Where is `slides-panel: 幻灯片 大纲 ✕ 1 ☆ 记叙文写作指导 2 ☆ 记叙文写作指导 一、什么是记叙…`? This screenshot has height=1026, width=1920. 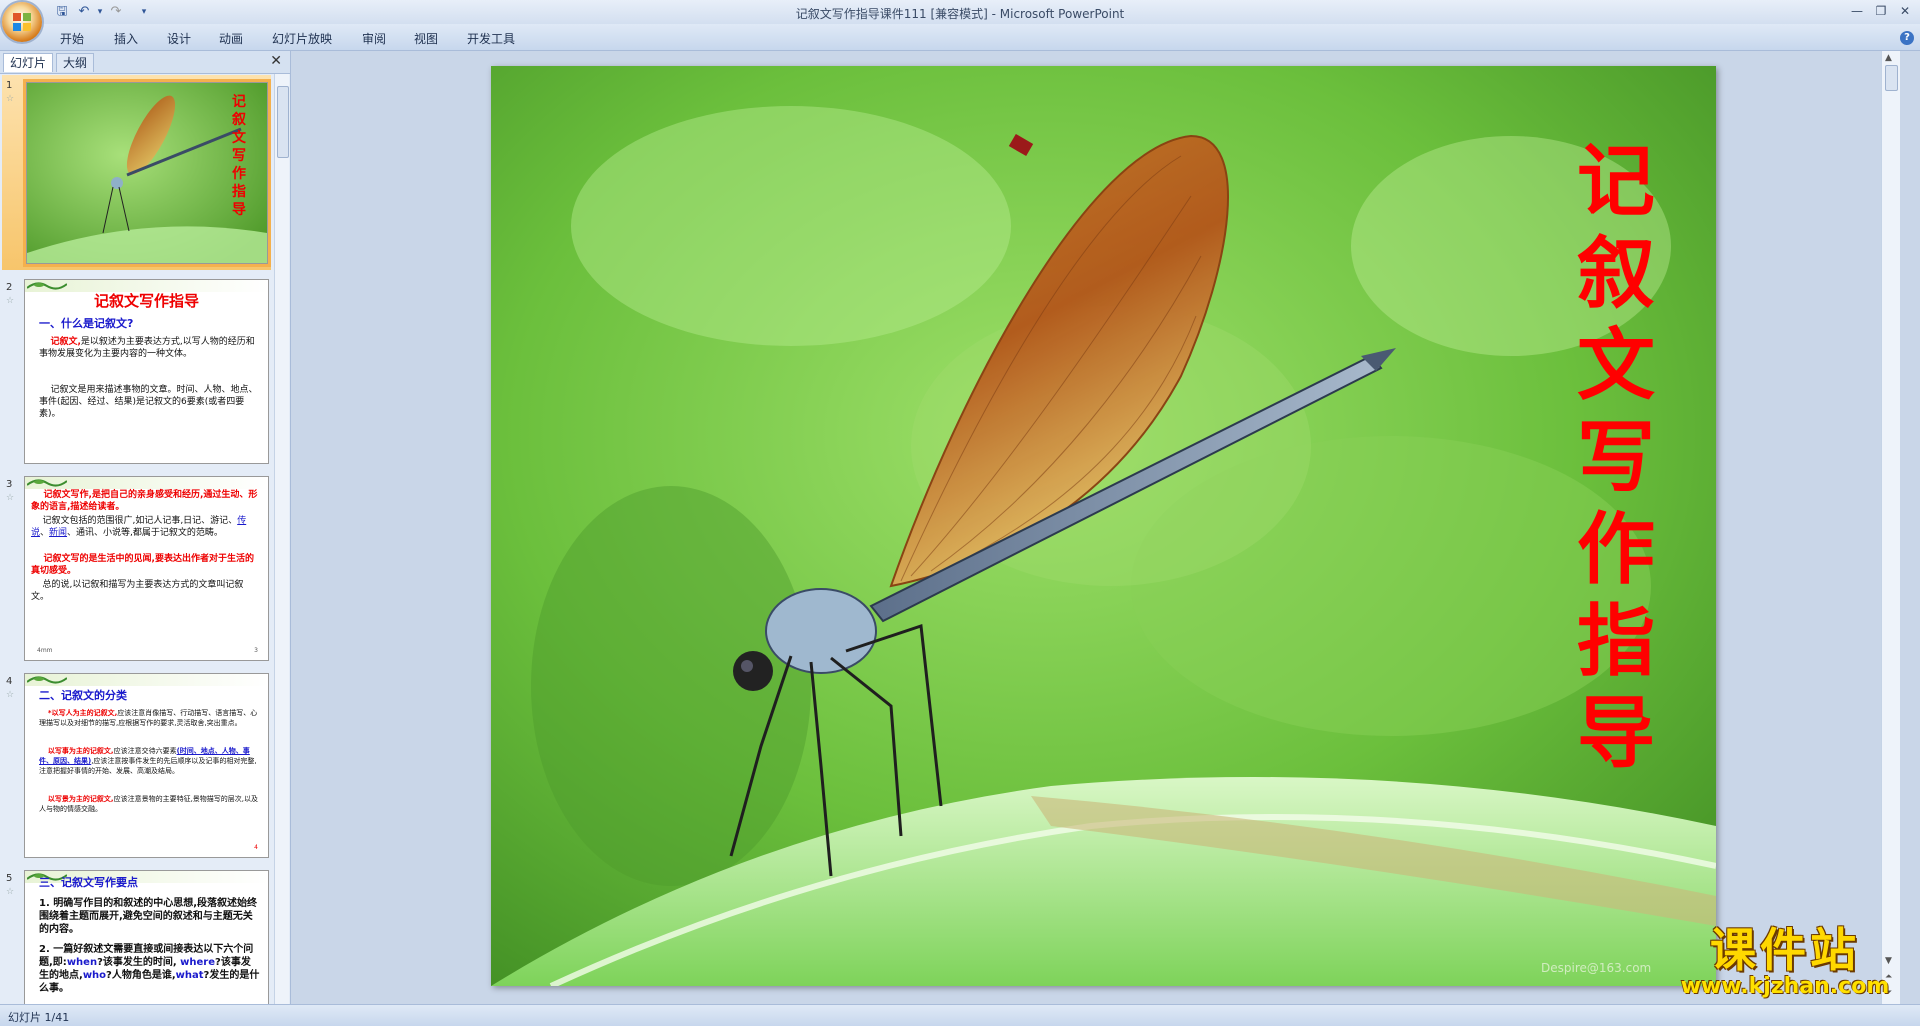 slides-panel: 幻灯片 大纲 ✕ 1 ☆ 记叙文写作指导 2 ☆ 记叙文写作指导 一、什么是记叙… is located at coordinates (145, 527).